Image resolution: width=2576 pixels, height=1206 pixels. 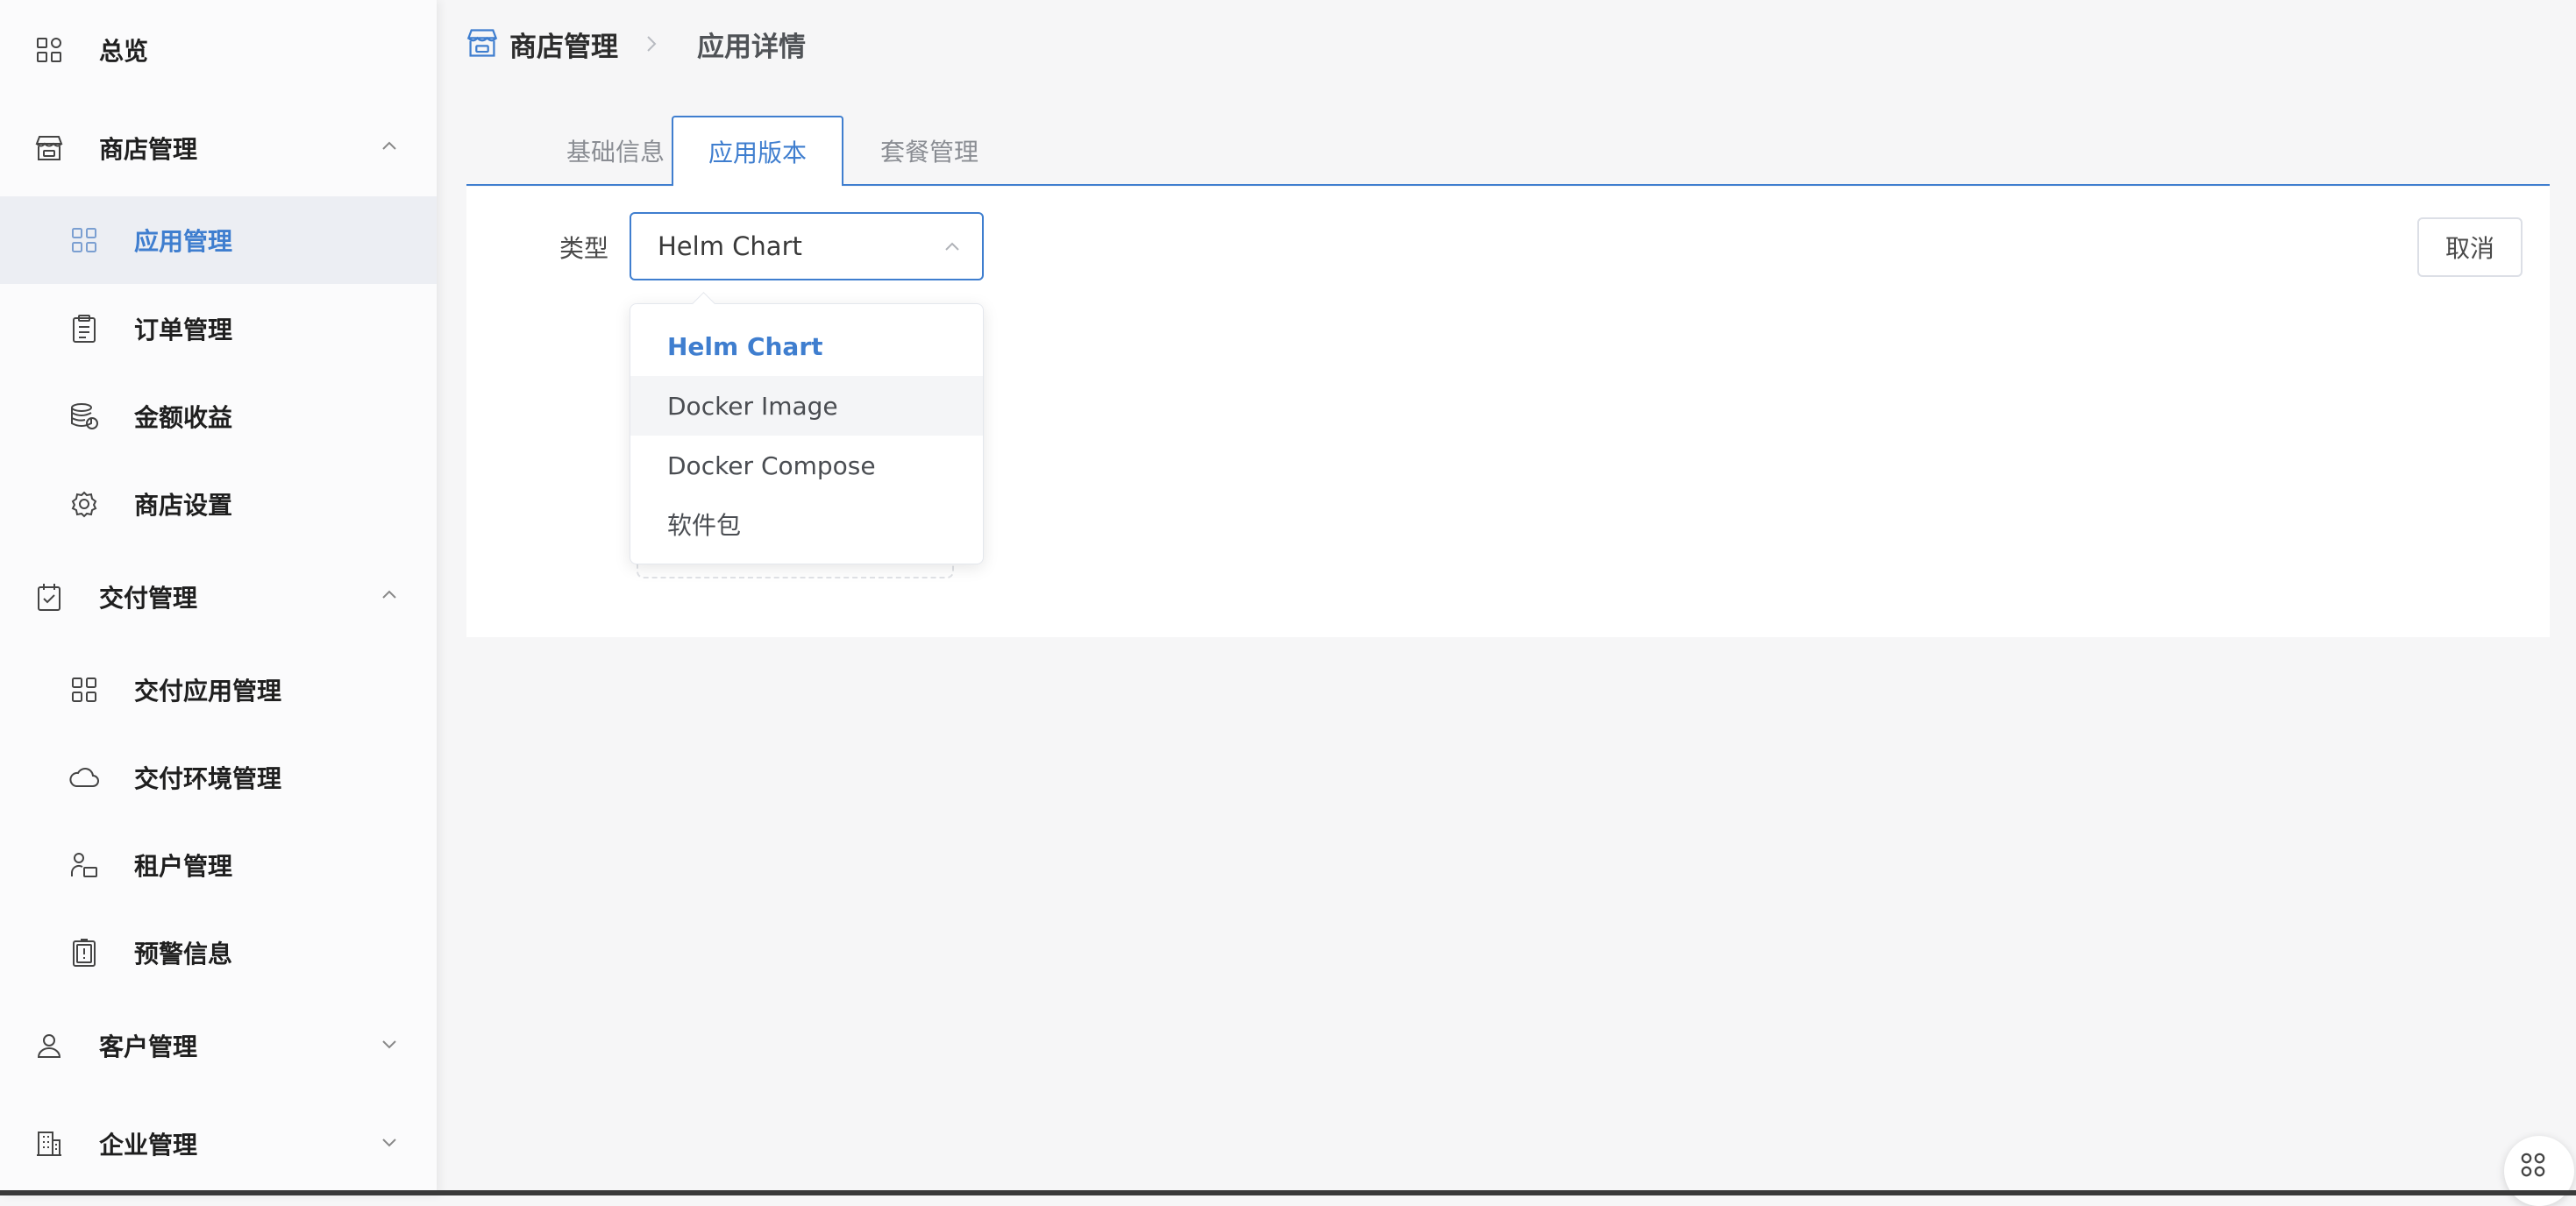 I want to click on sidebar-item-revenue: 金额收益, so click(x=218, y=416).